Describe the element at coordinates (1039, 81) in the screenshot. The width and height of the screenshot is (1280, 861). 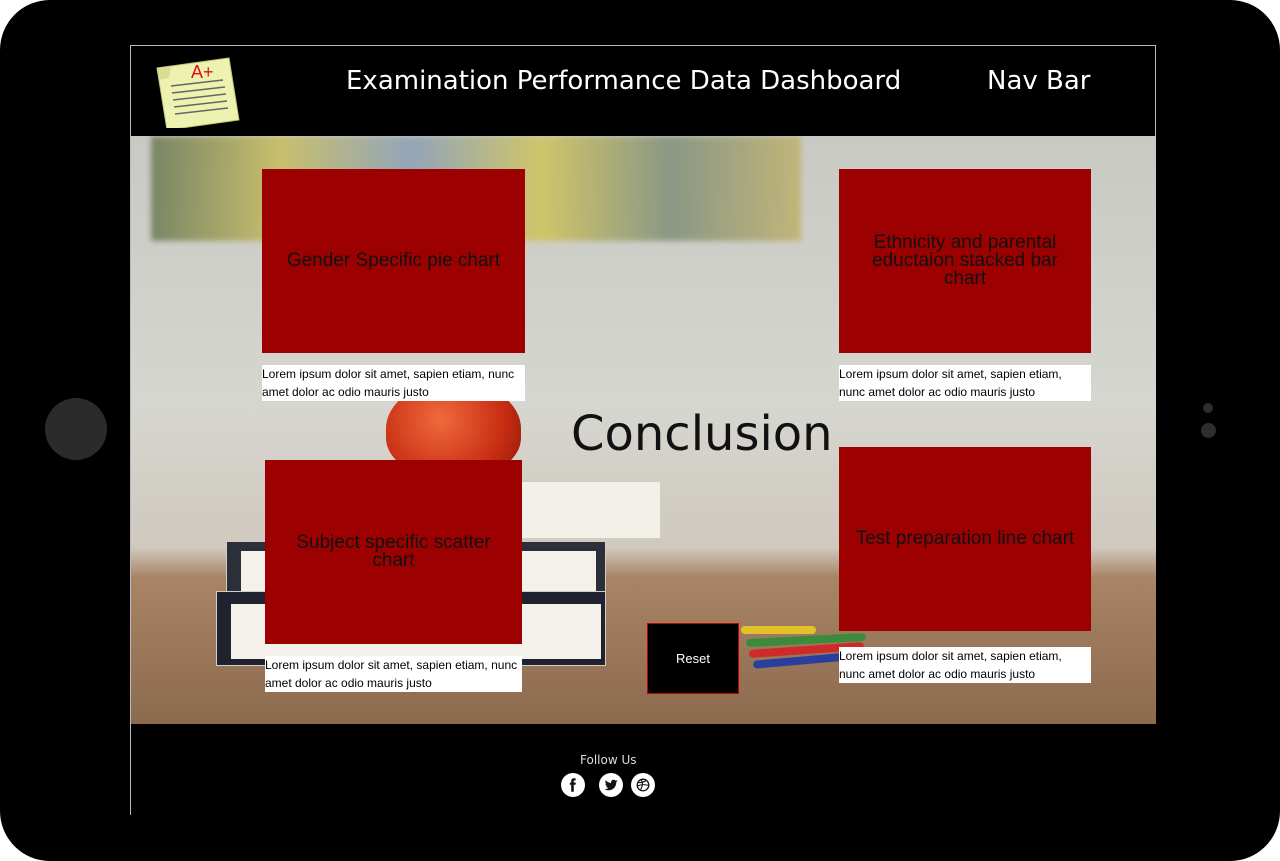
I see `nav-bar-link: Nav Bar` at that location.